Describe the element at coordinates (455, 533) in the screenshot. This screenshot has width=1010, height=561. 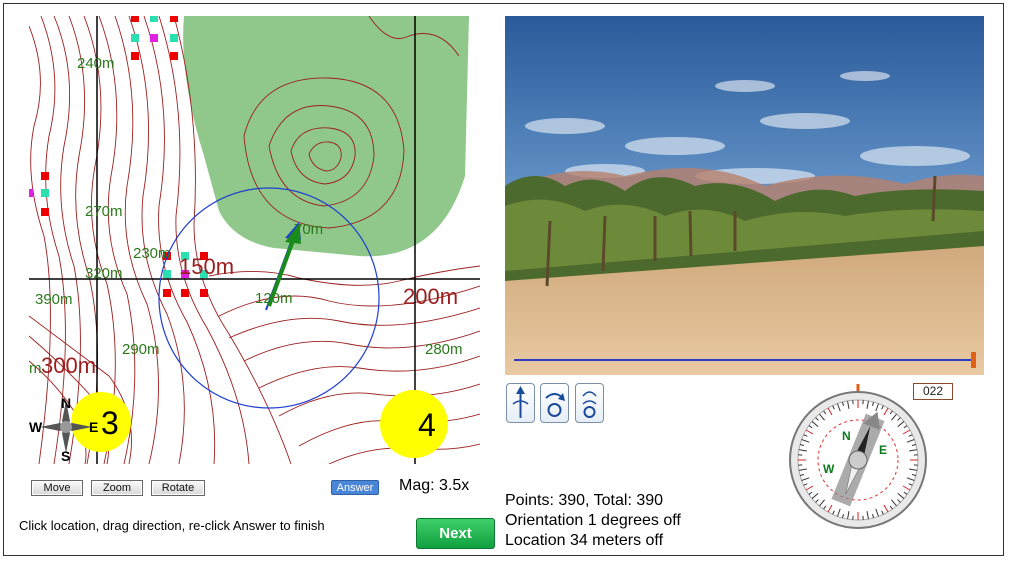
I see `next-button: Next` at that location.